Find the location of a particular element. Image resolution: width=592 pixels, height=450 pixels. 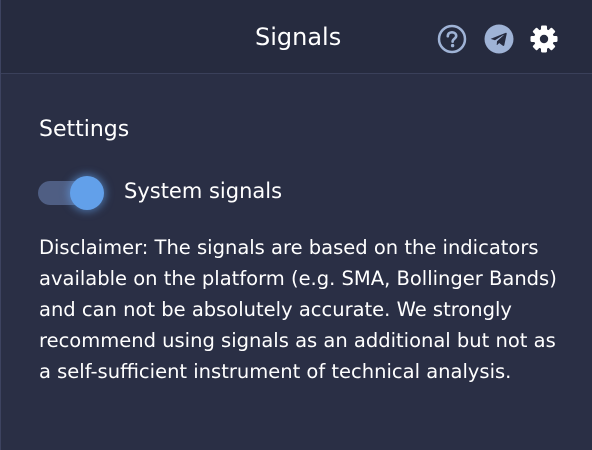

help-circle-icon is located at coordinates (452, 39).